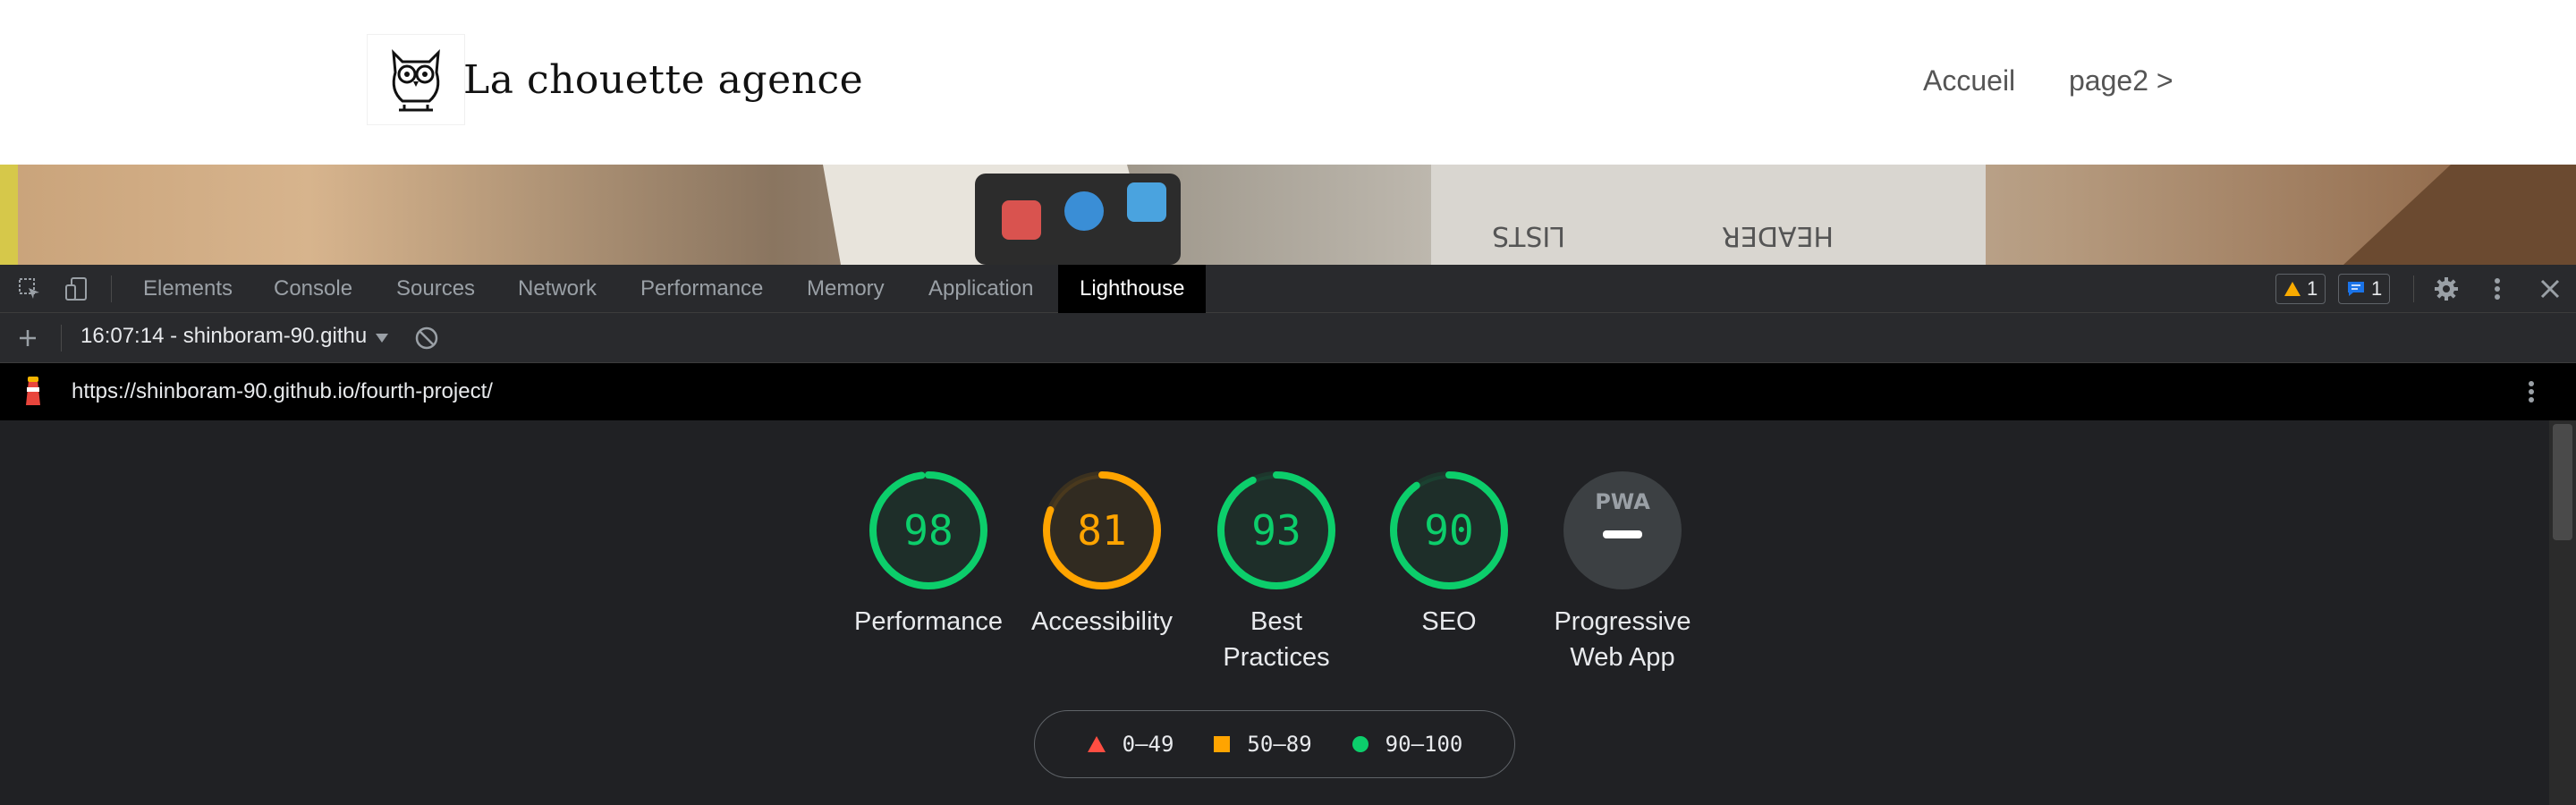 Image resolution: width=2576 pixels, height=805 pixels. What do you see at coordinates (557, 289) in the screenshot?
I see `tab-network: Network` at bounding box center [557, 289].